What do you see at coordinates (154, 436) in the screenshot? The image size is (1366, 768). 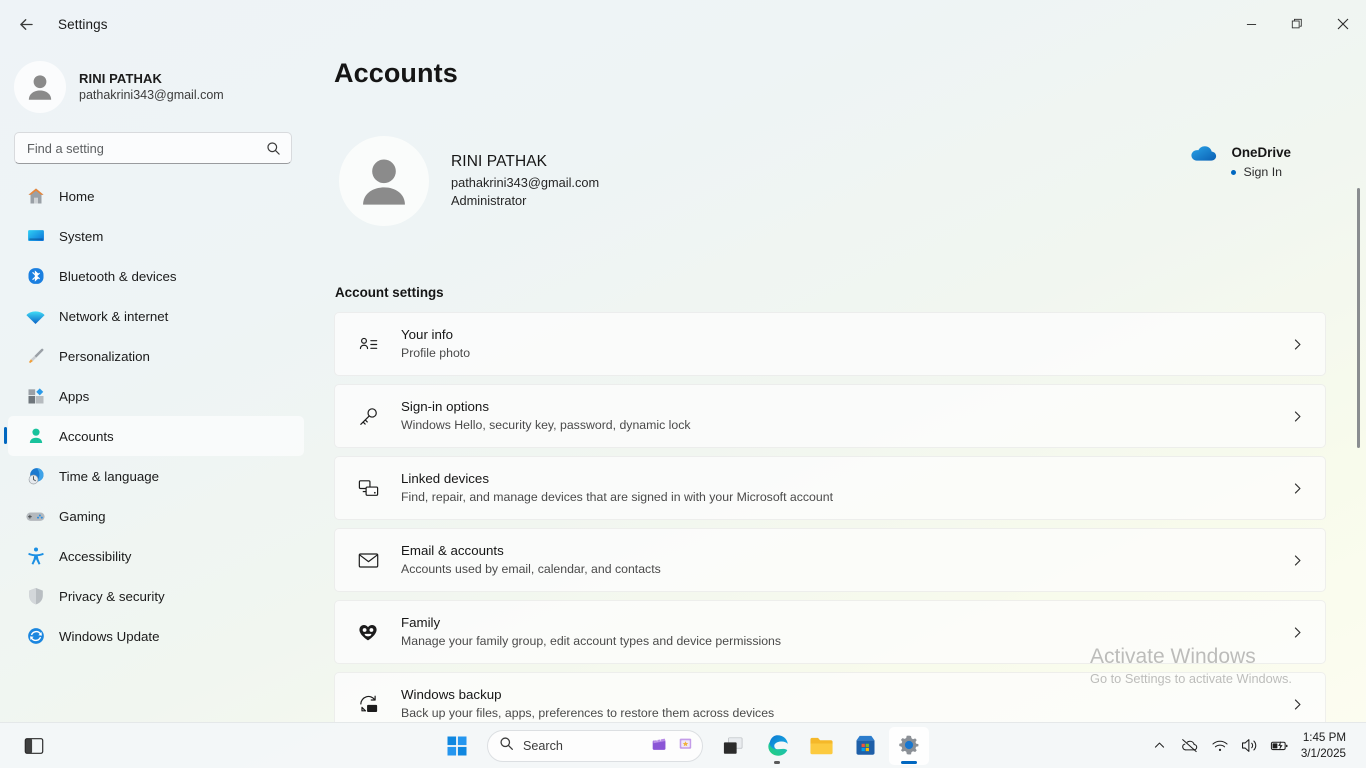 I see `sidebar-item-accounts: Accounts` at bounding box center [154, 436].